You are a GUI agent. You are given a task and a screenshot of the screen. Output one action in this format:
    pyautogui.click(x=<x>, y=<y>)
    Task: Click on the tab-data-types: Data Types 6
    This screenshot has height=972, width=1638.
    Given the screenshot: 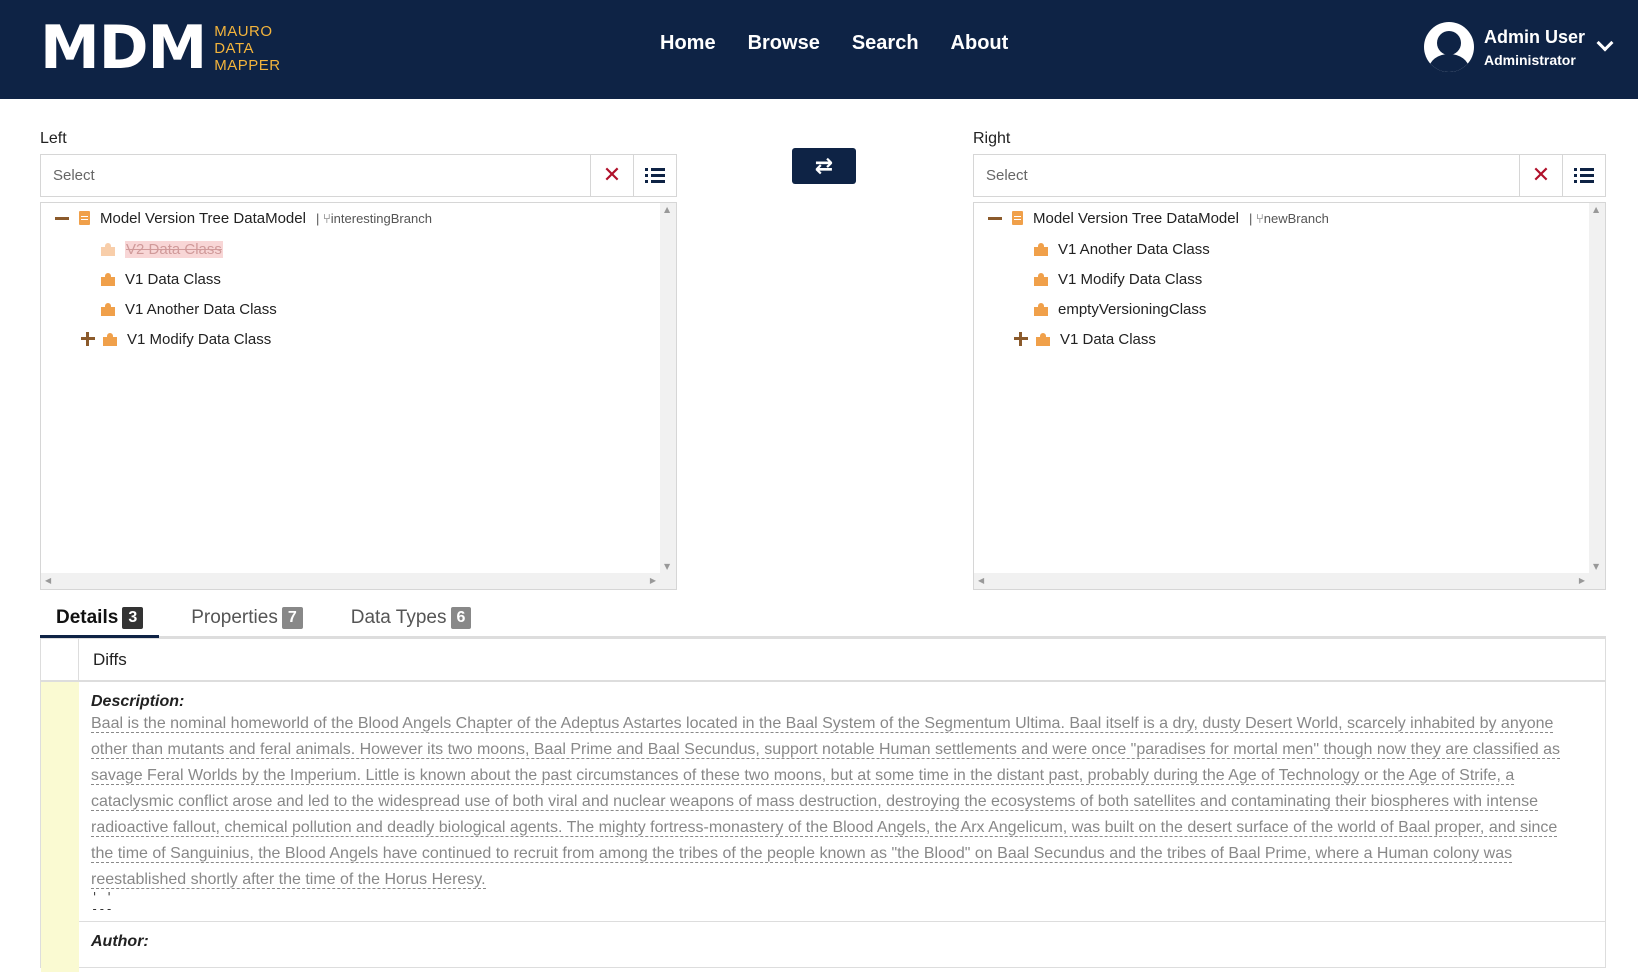 What is the action you would take?
    pyautogui.click(x=411, y=618)
    